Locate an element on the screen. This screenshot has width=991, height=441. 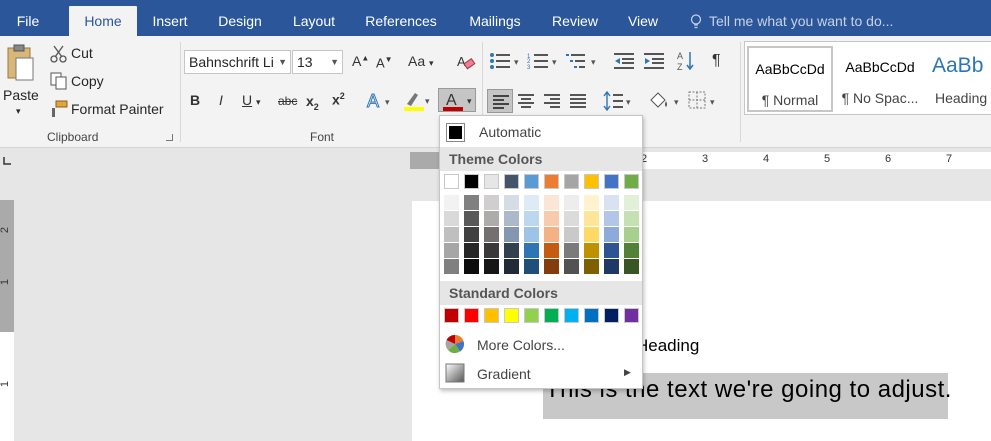
tab-layout: Layout is located at coordinates (314, 21).